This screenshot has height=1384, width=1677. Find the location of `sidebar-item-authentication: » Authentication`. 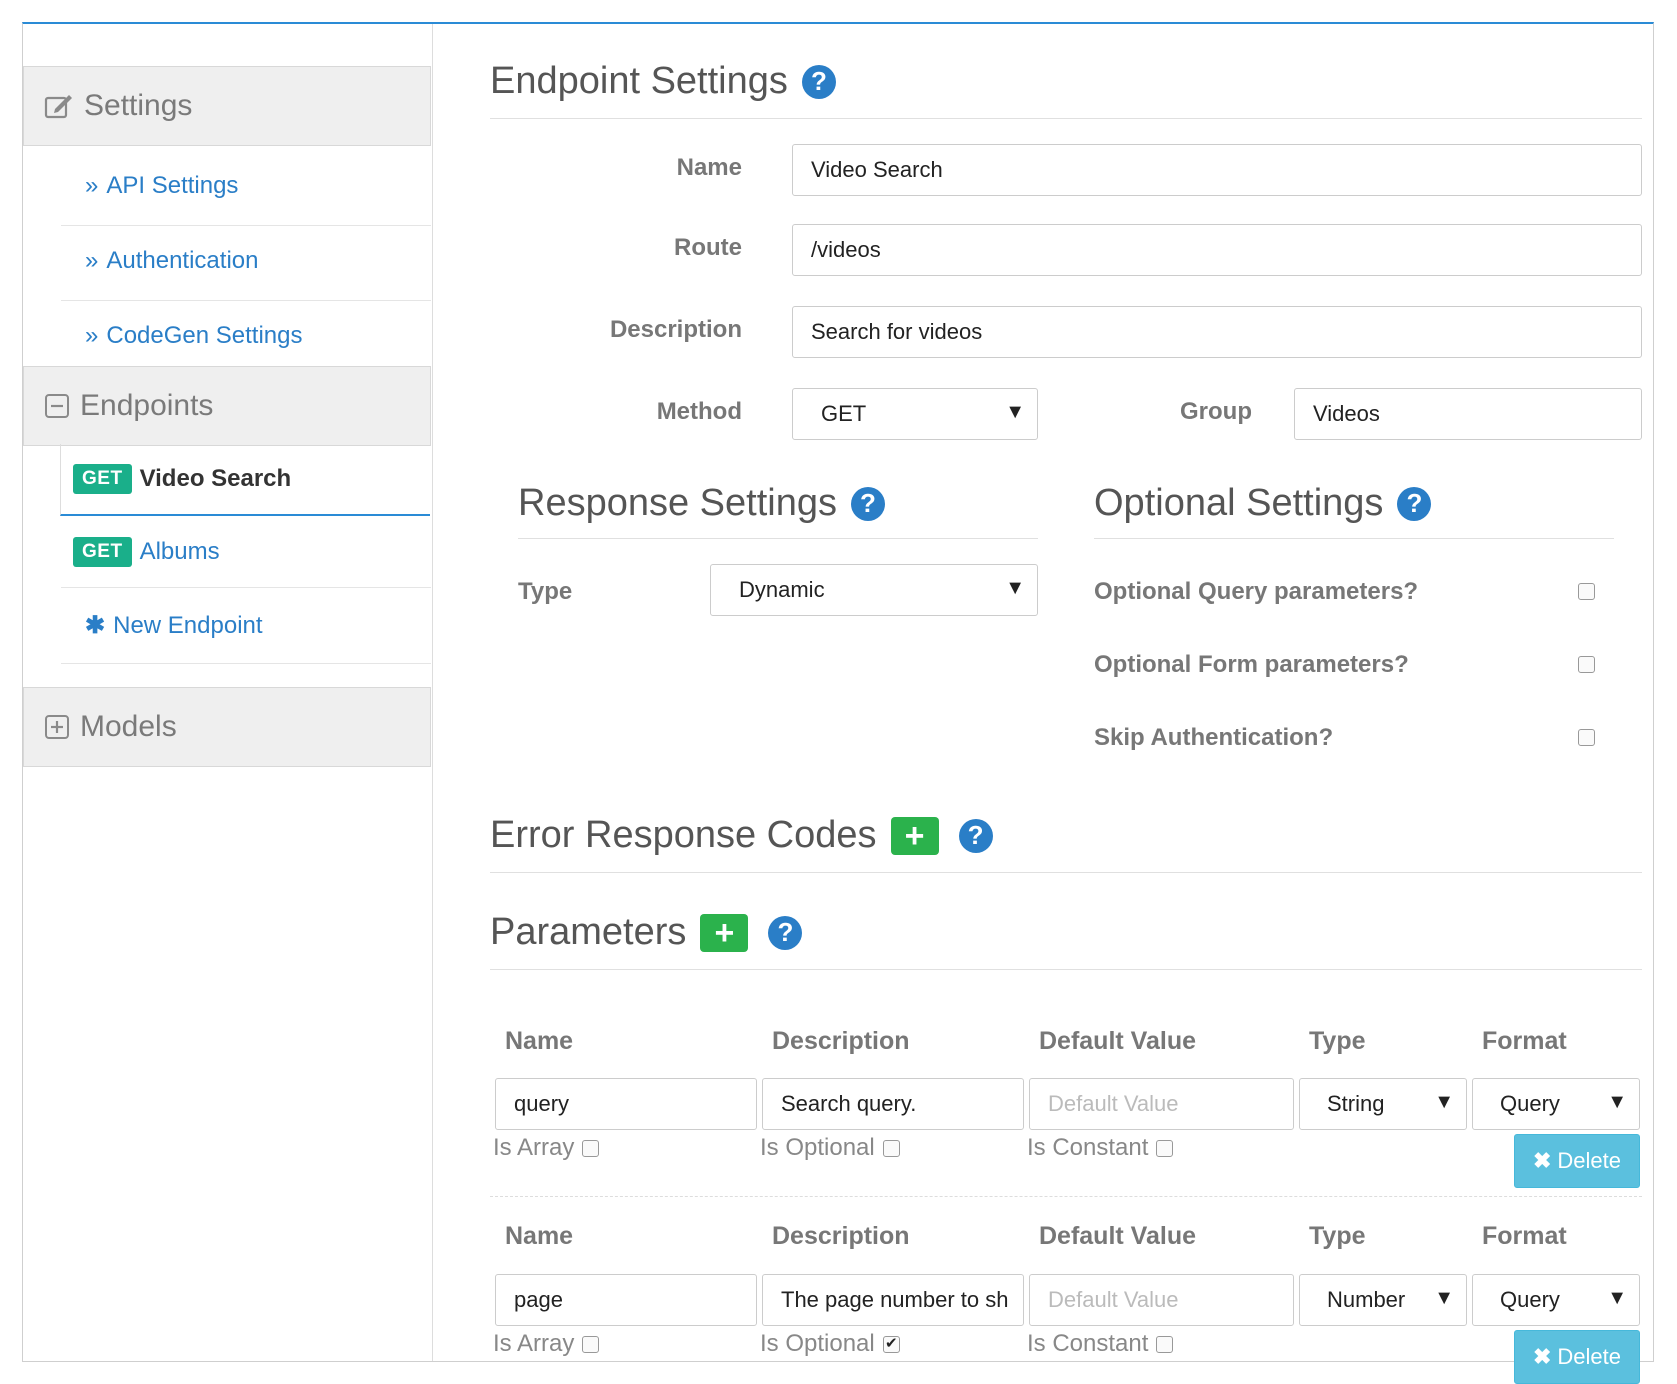

sidebar-item-authentication: » Authentication is located at coordinates (246, 261).